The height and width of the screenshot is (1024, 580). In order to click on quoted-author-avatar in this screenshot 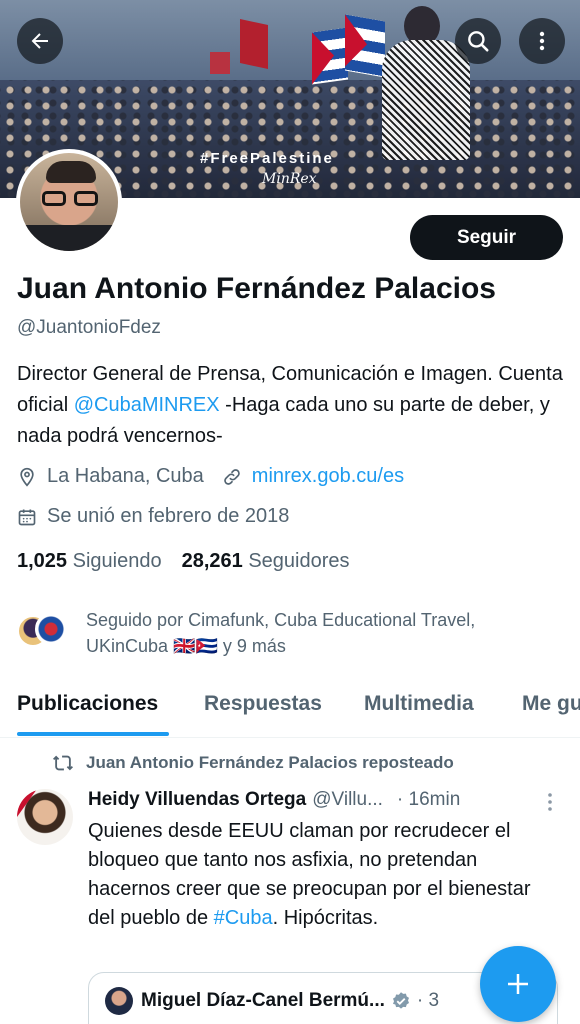, I will do `click(119, 1001)`.